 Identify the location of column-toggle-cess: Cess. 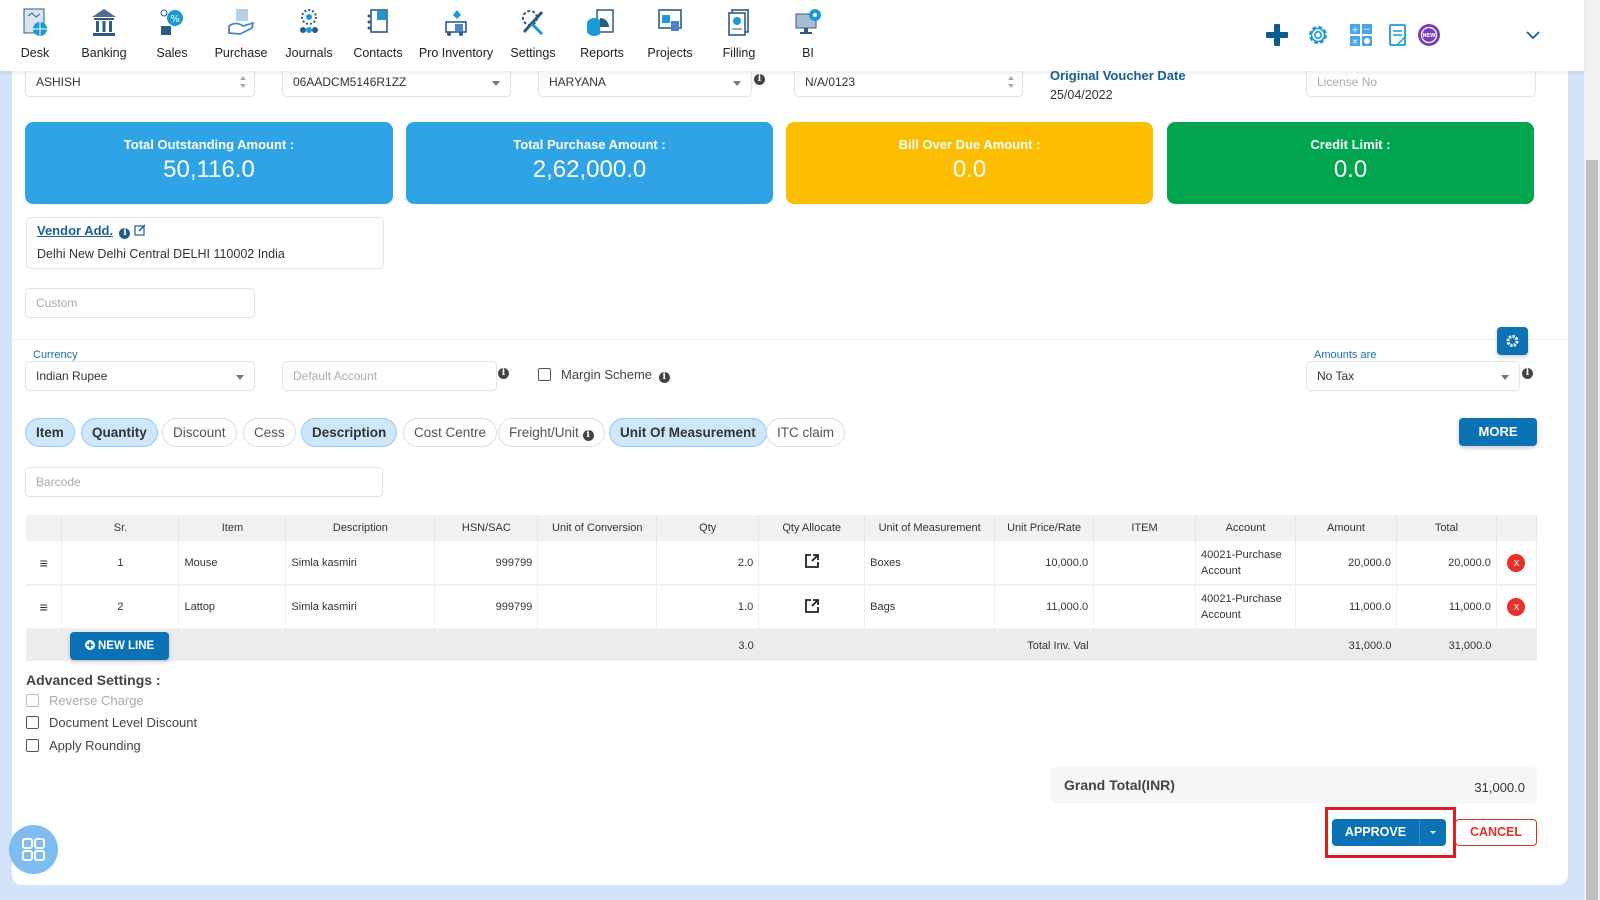
(269, 432).